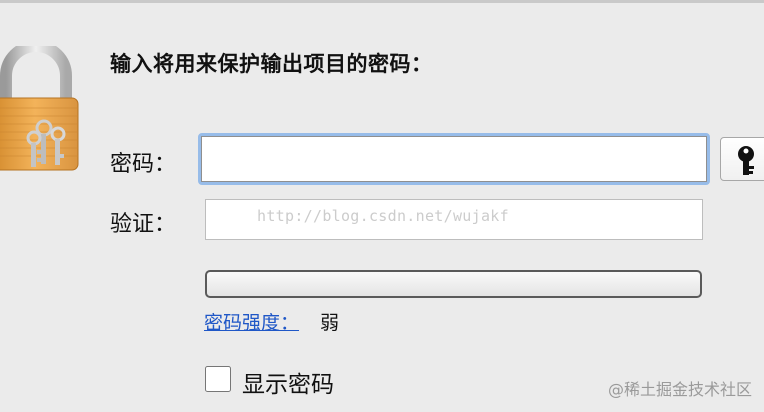 The height and width of the screenshot is (412, 764). What do you see at coordinates (330, 323) in the screenshot?
I see `password-strength-value: 弱` at bounding box center [330, 323].